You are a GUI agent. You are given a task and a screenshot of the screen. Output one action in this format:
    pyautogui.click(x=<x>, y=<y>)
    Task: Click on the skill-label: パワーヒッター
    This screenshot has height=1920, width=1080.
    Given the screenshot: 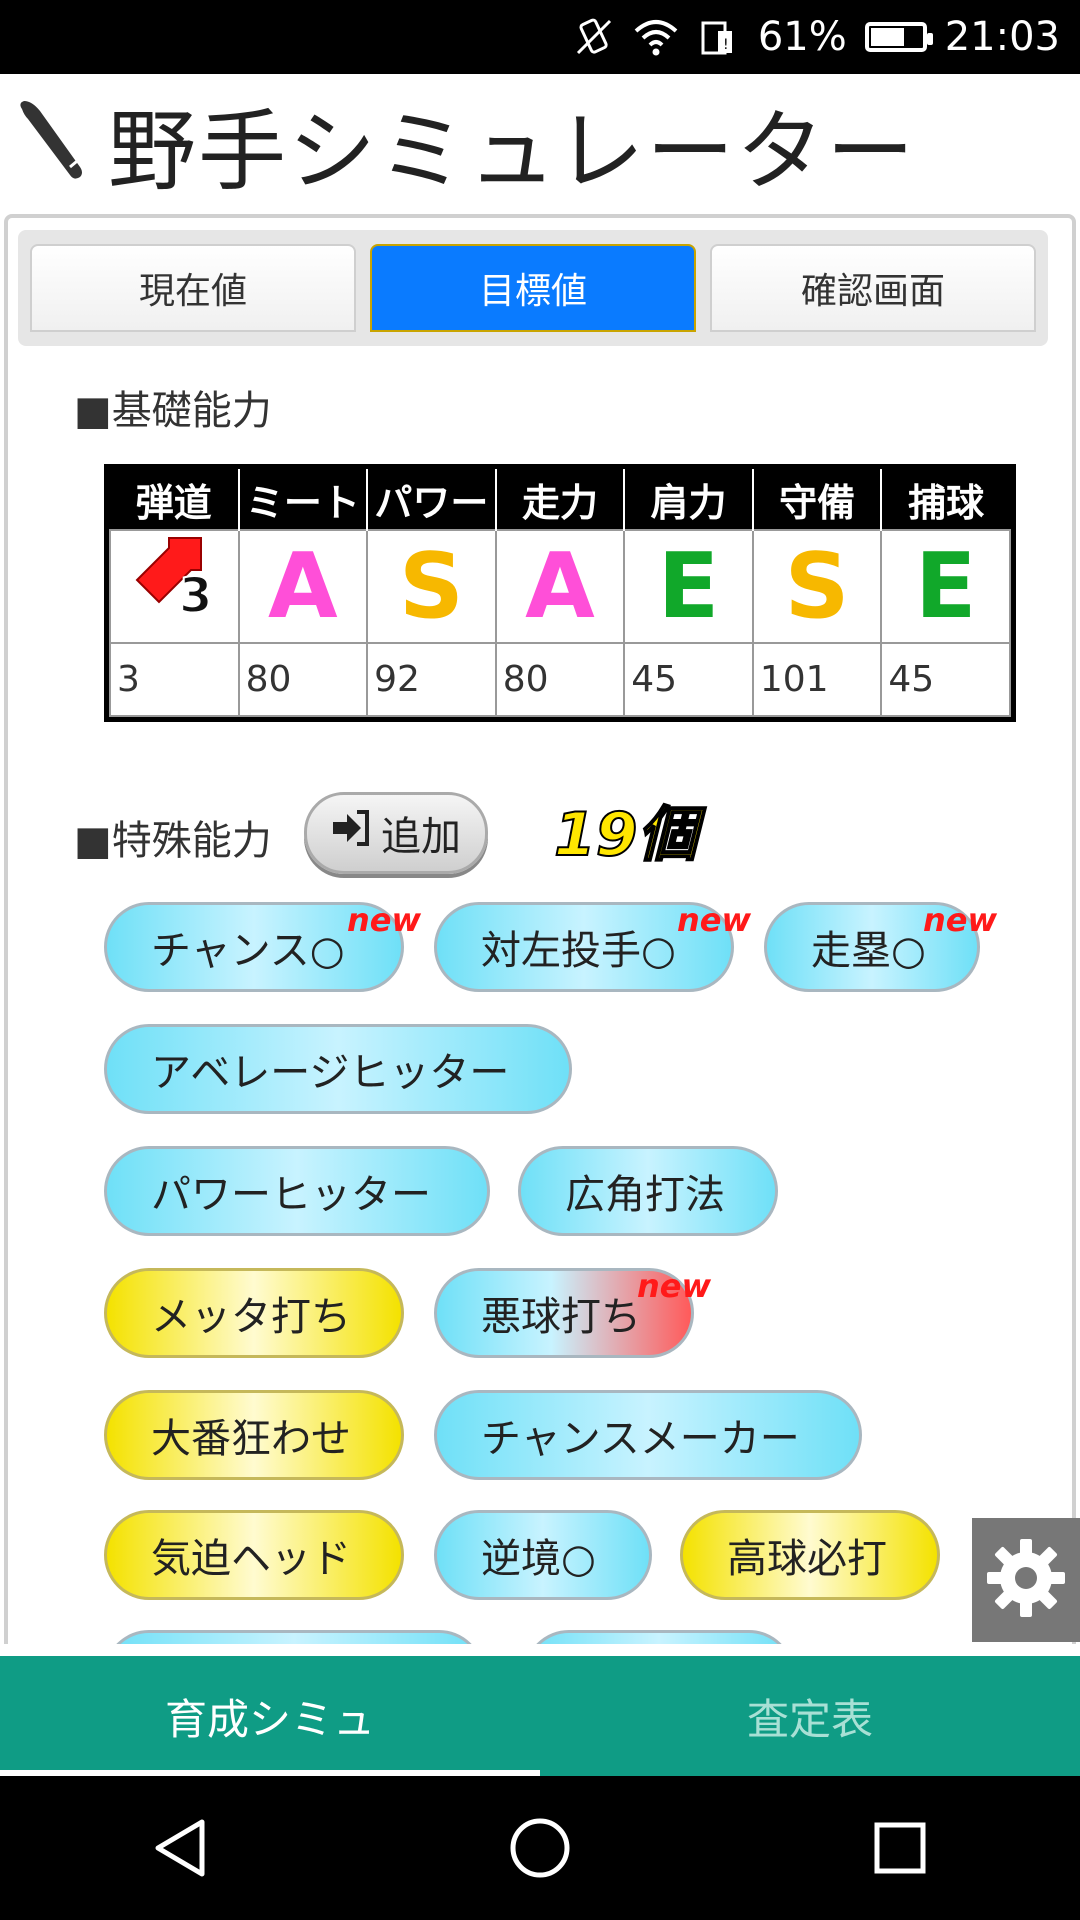 What is the action you would take?
    pyautogui.click(x=291, y=1195)
    